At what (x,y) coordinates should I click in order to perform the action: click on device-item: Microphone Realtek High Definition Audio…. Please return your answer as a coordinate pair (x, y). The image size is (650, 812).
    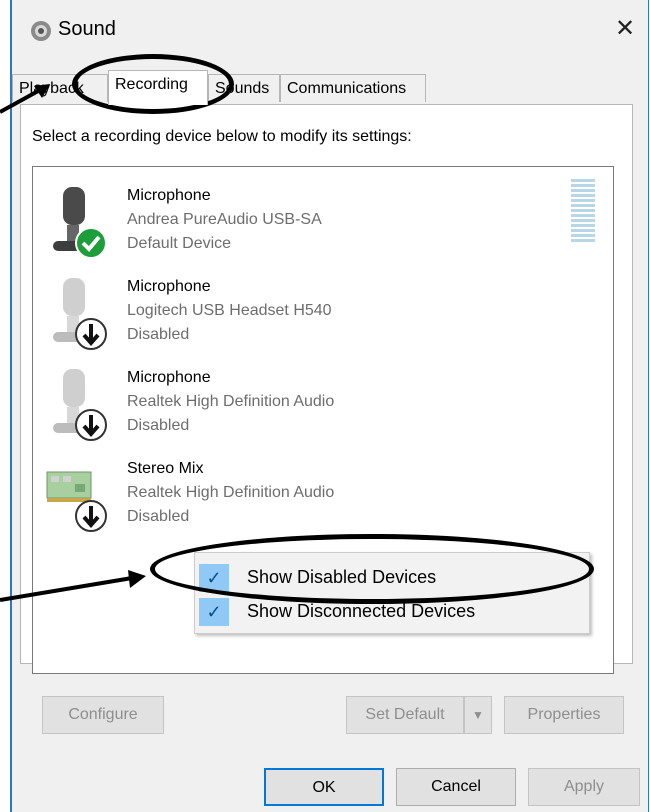
    Looking at the image, I should click on (301, 406).